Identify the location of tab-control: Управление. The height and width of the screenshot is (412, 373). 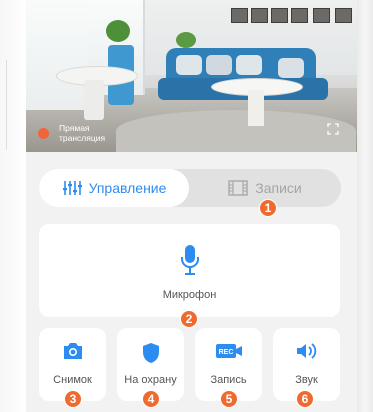
(114, 188).